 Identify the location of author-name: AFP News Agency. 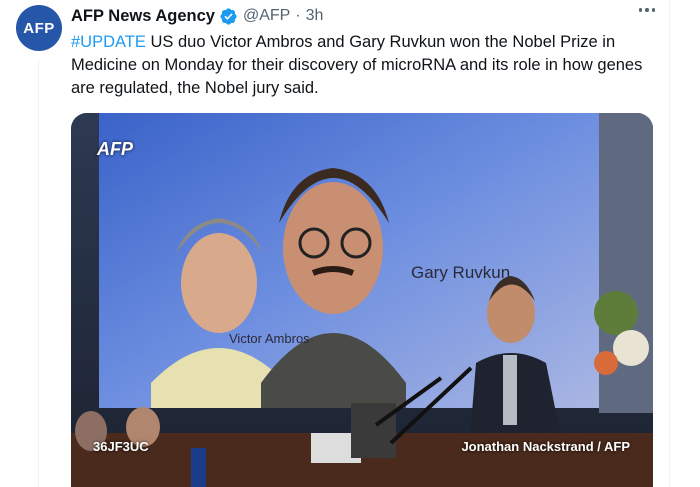
(143, 16).